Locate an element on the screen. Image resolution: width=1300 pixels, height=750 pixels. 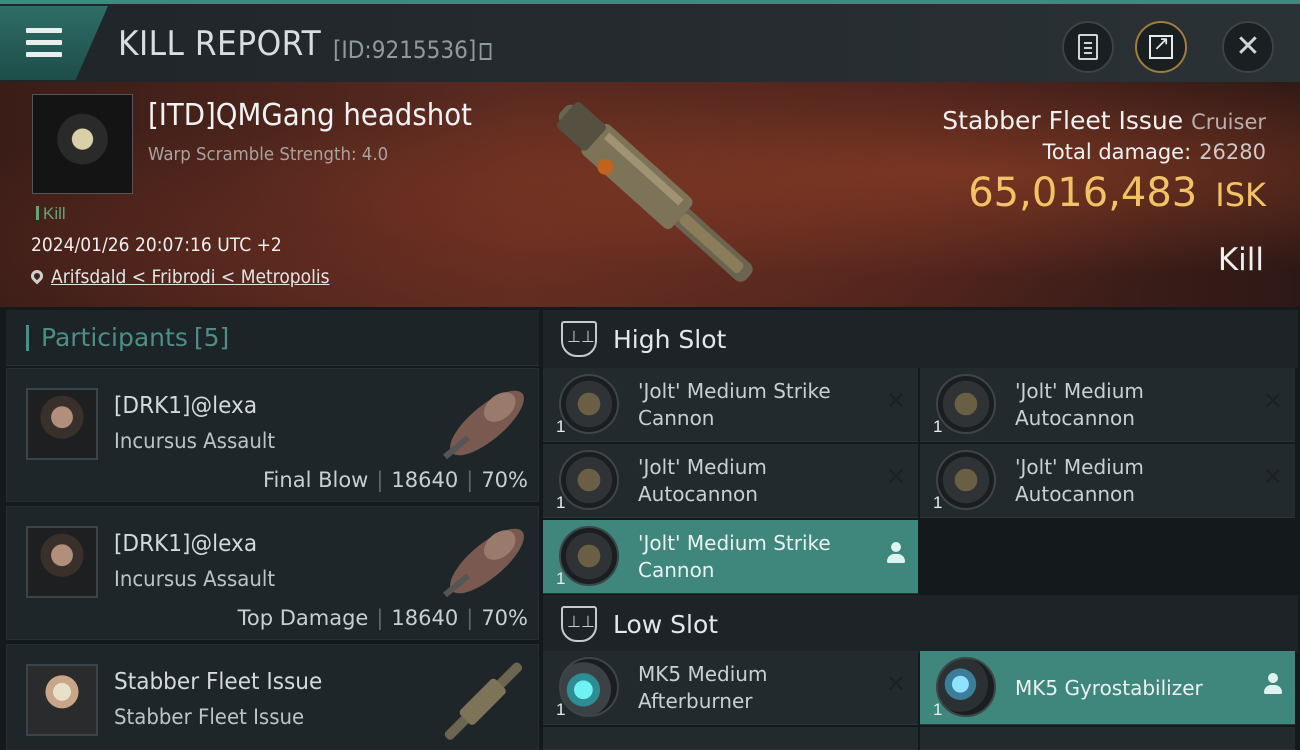
participant-stats: Top Damage | 18640 | 70% is located at coordinates (382, 618).